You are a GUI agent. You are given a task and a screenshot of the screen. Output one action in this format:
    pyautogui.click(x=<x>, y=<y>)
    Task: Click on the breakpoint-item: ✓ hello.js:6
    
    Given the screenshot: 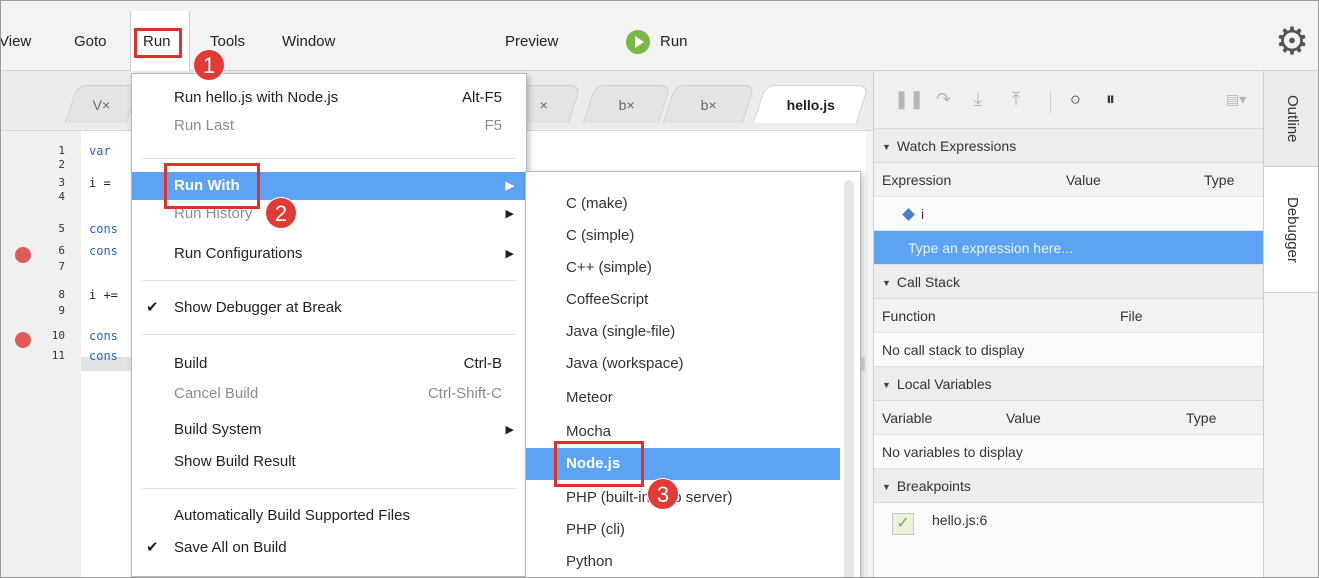 What is the action you would take?
    pyautogui.click(x=1069, y=540)
    